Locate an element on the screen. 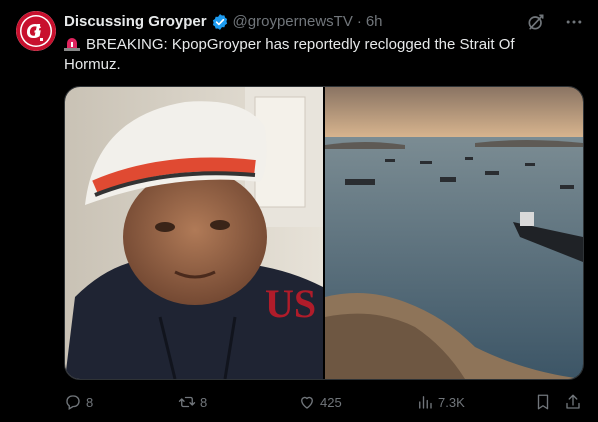  share-button is located at coordinates (573, 402).